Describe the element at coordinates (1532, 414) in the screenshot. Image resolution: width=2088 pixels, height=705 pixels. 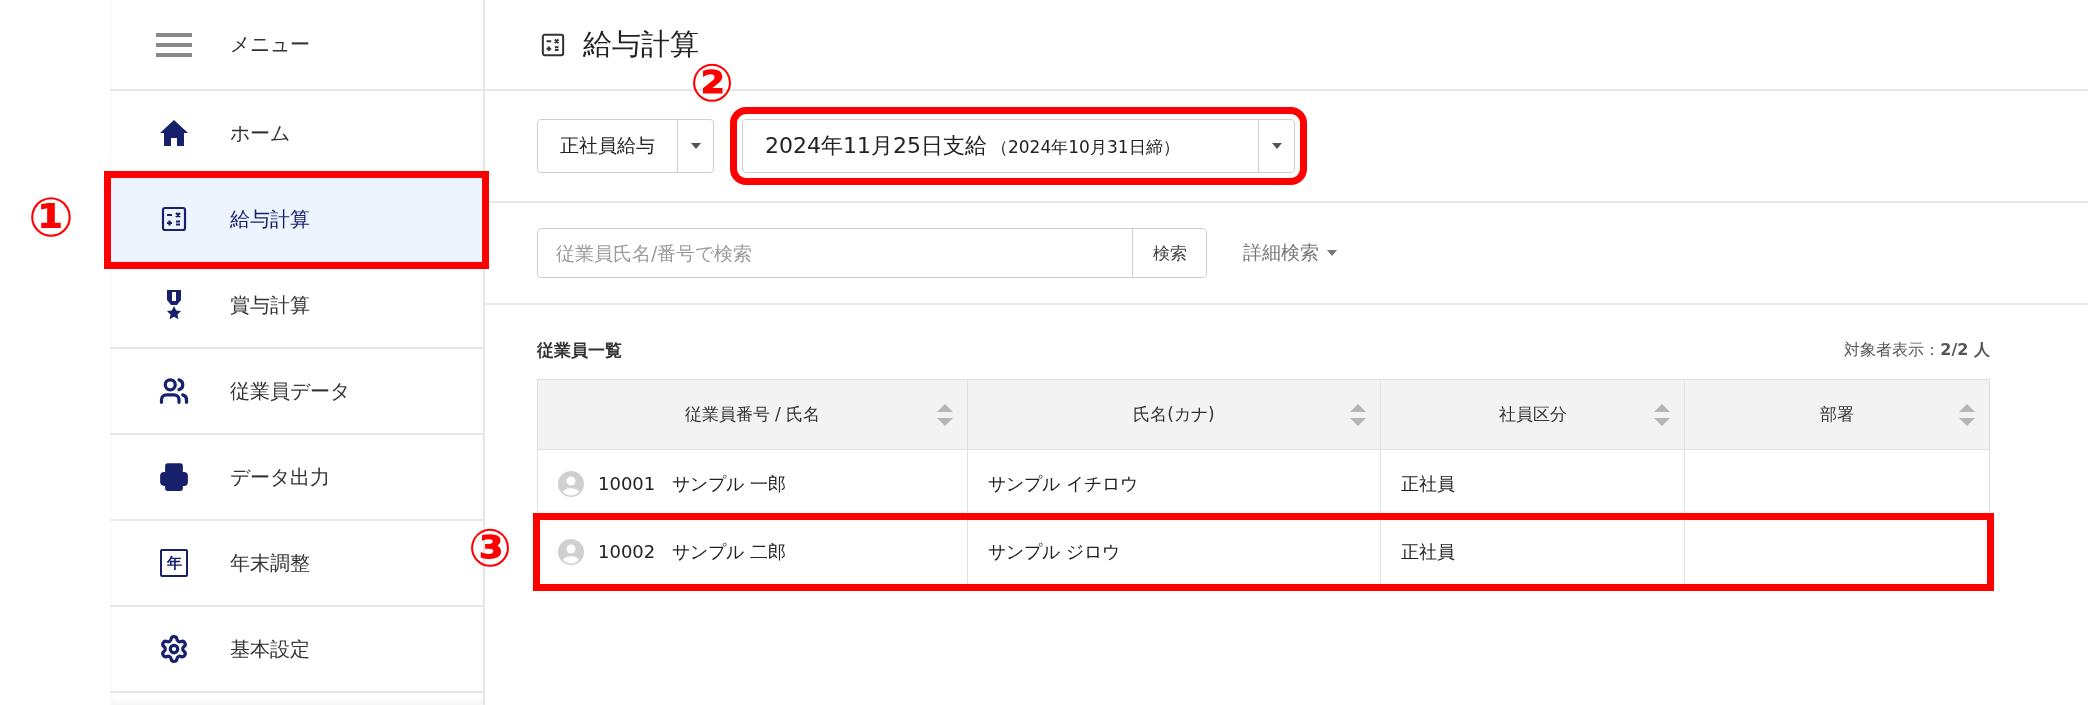
I see `column-header: 社員区分` at that location.